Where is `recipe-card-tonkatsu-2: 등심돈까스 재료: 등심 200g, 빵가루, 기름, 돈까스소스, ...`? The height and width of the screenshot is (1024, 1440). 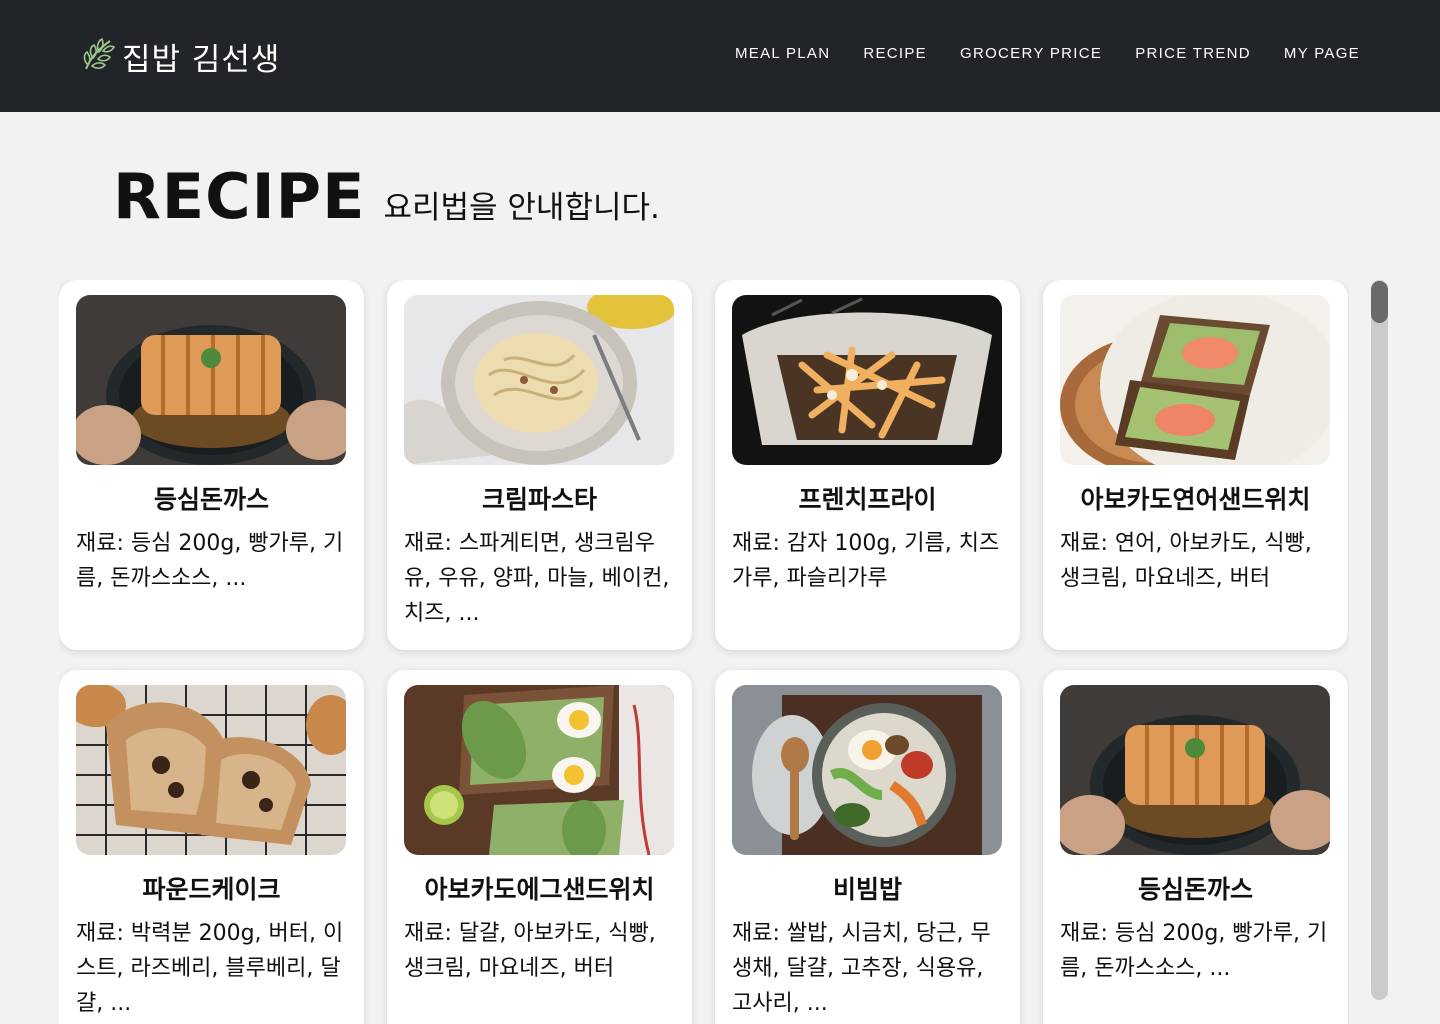
recipe-card-tonkatsu-2: 등심돈까스 재료: 등심 200g, 빵가루, 기름, 돈까스소스, ... is located at coordinates (1195, 847).